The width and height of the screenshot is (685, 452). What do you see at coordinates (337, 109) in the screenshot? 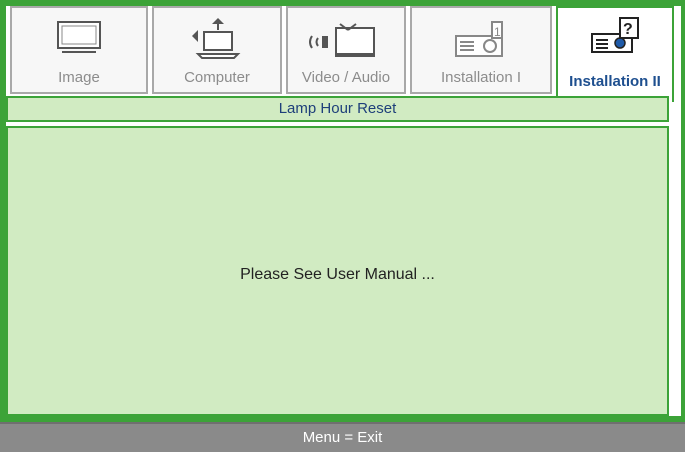
I see `section-title: Lamp Hour Reset` at bounding box center [337, 109].